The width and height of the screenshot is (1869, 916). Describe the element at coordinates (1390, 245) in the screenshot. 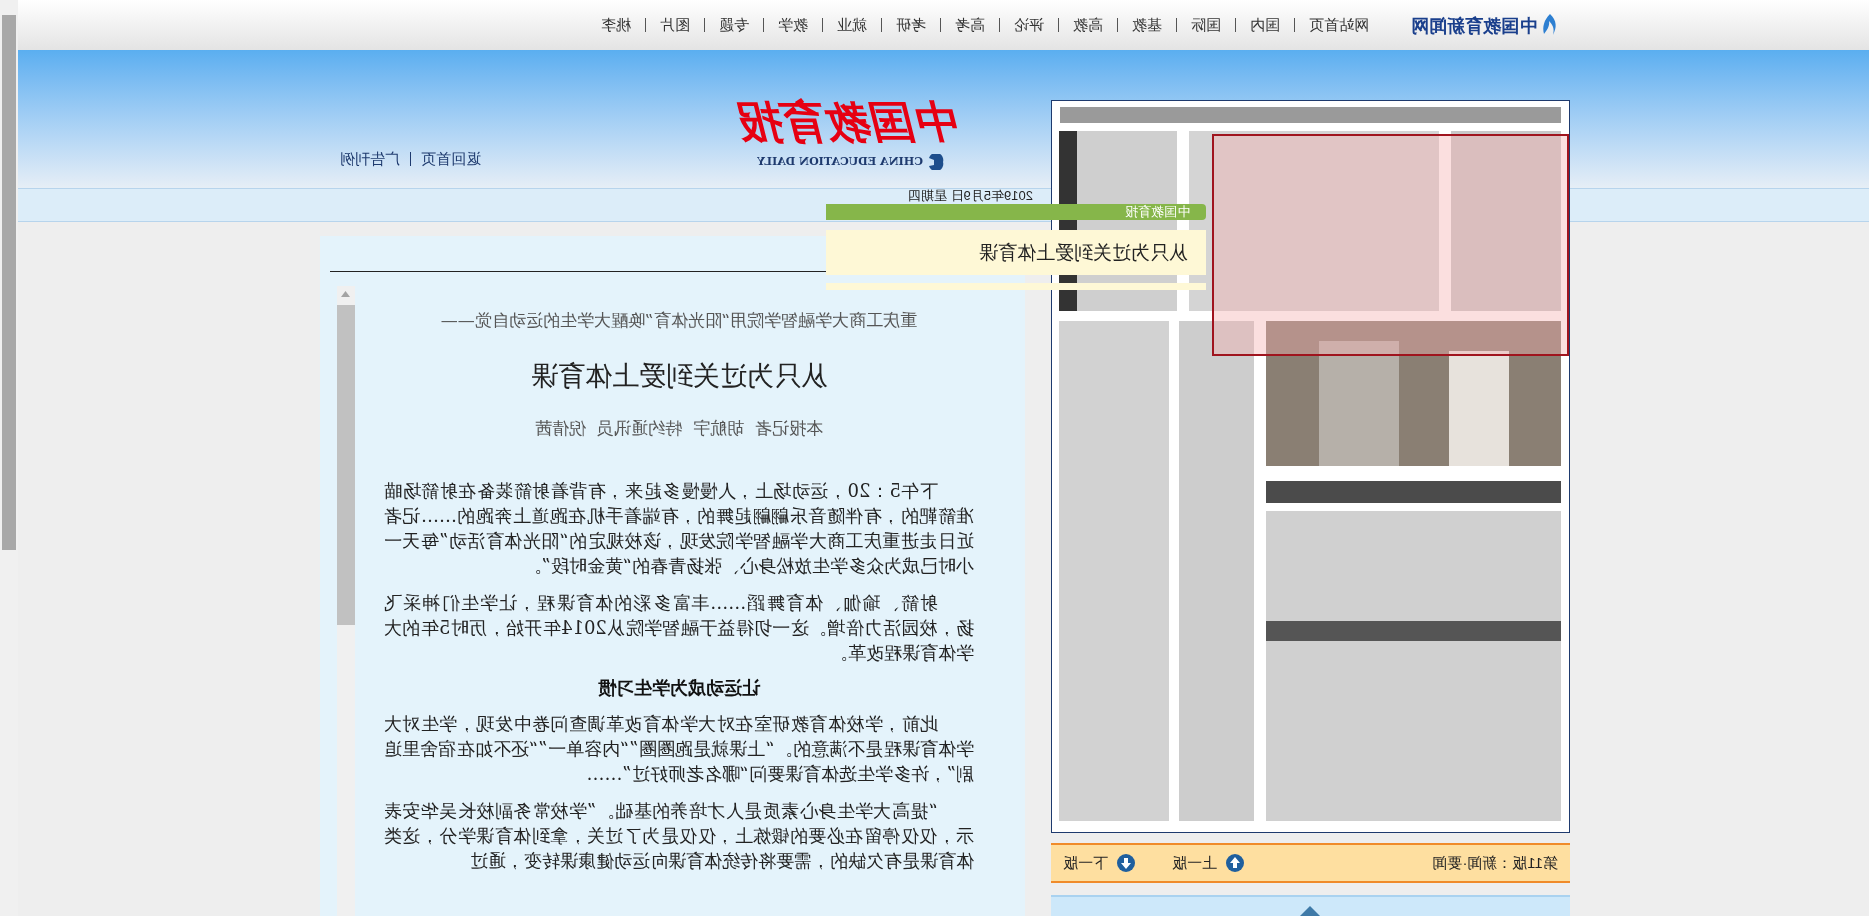

I see `highlight-box` at that location.